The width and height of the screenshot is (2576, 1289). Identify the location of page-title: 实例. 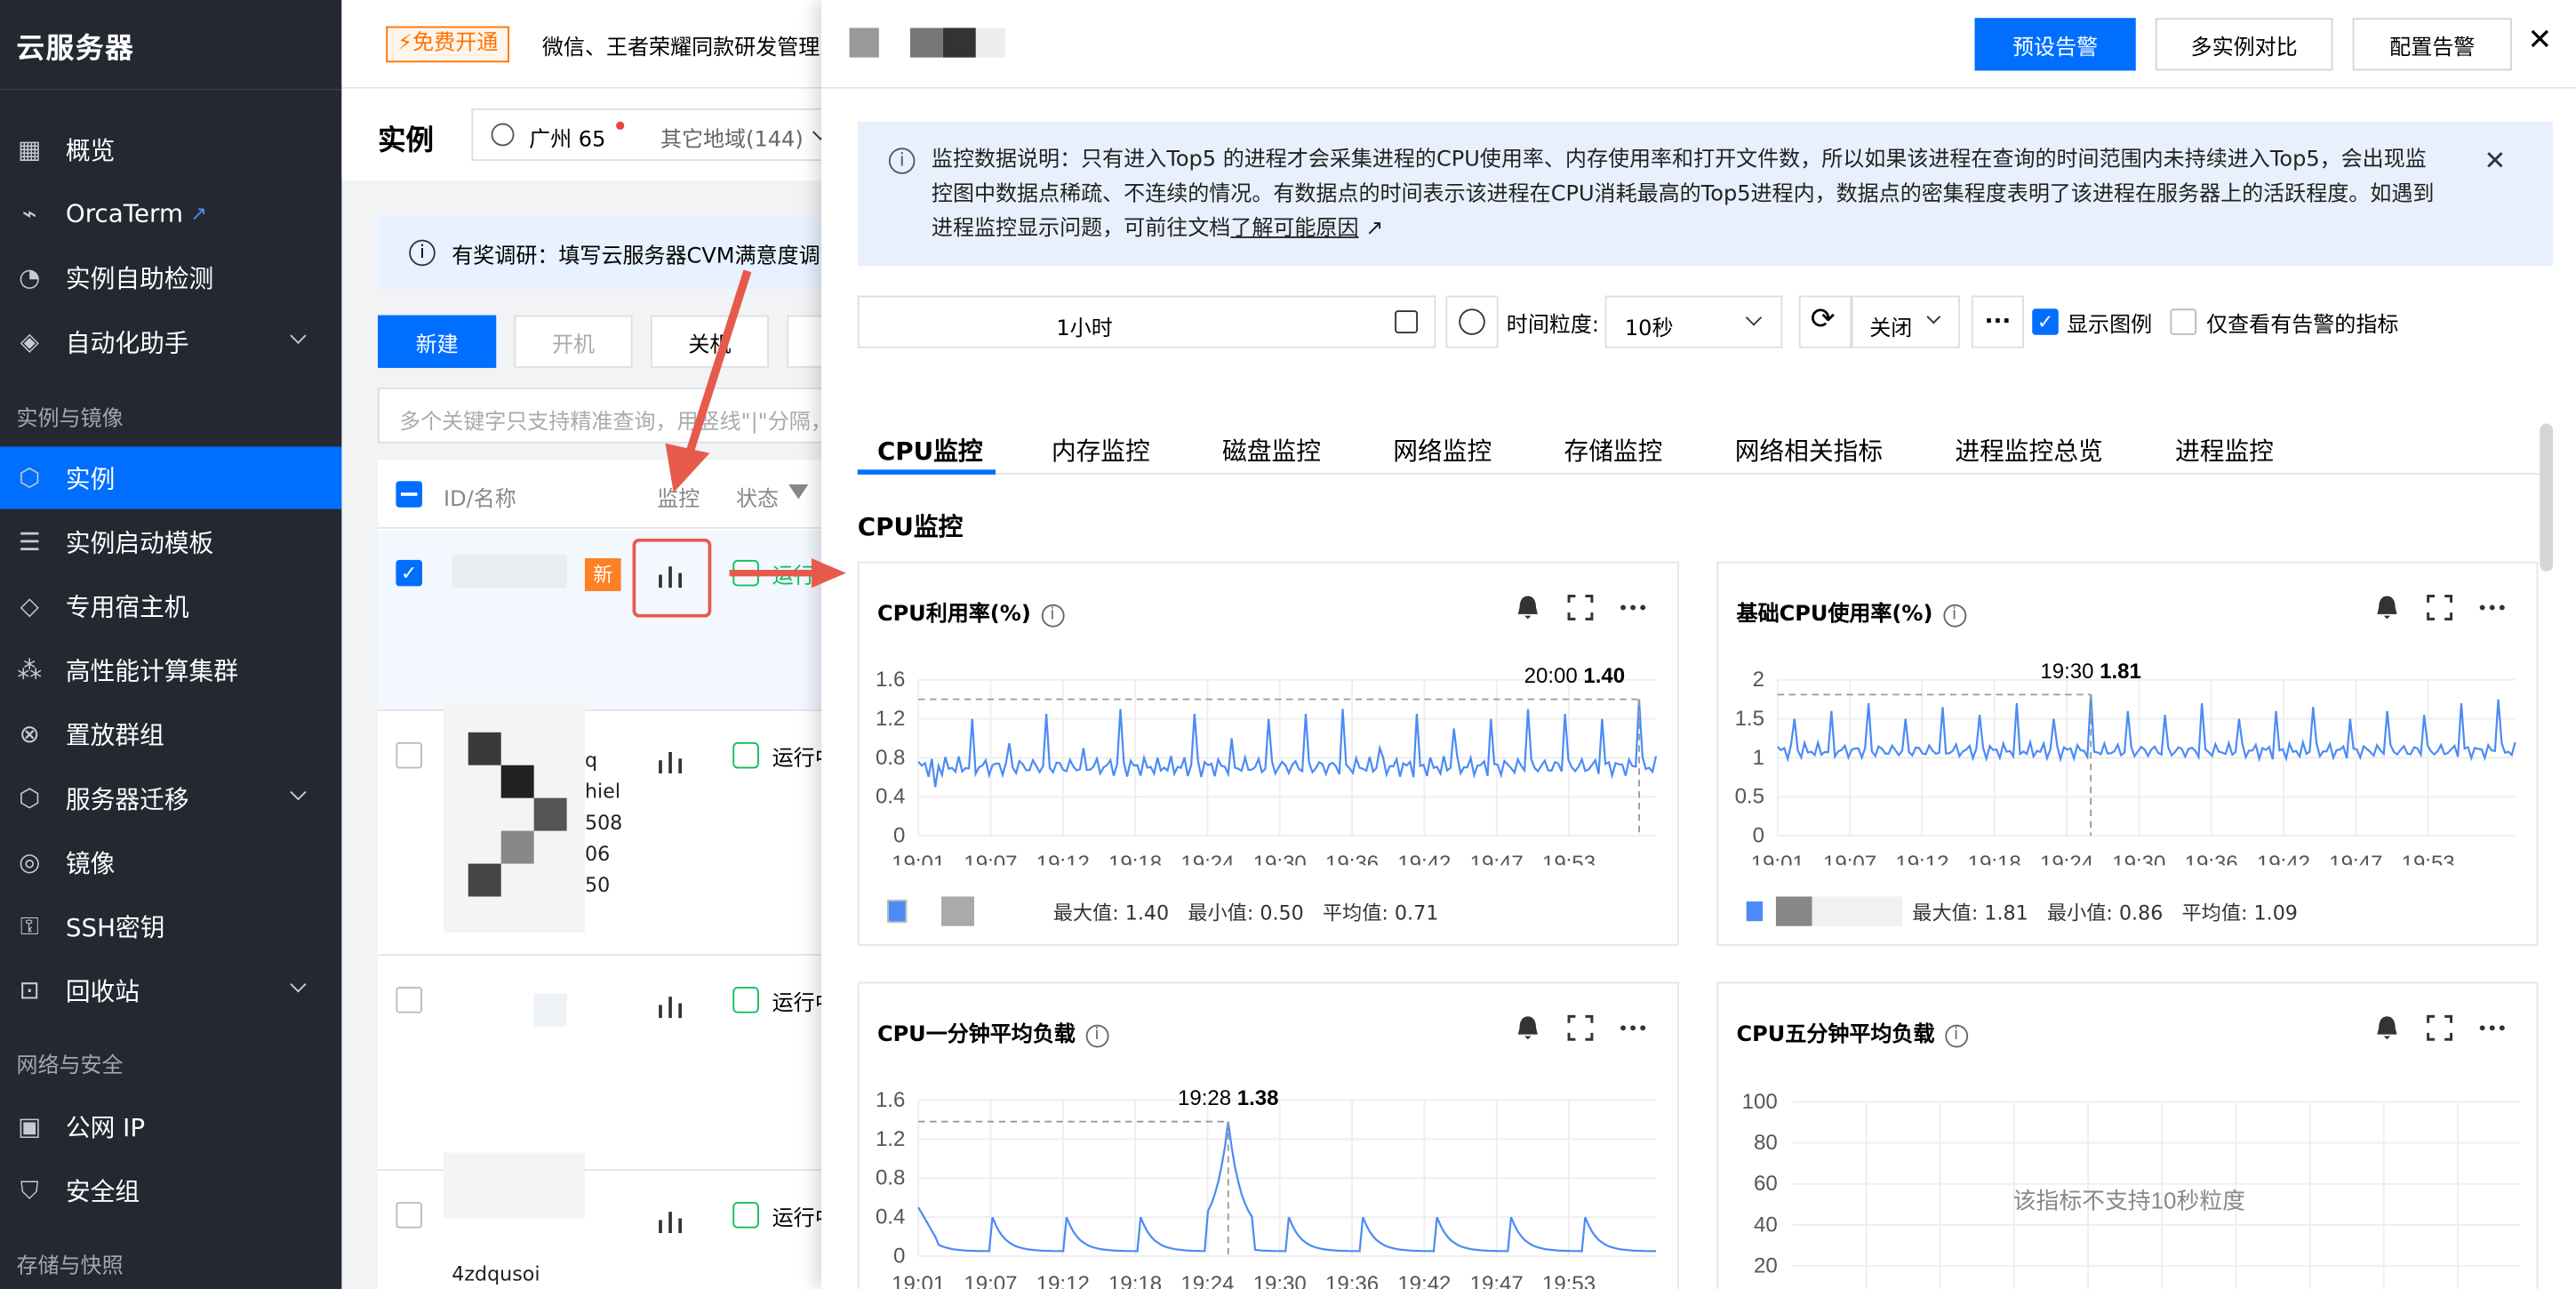
(406, 141).